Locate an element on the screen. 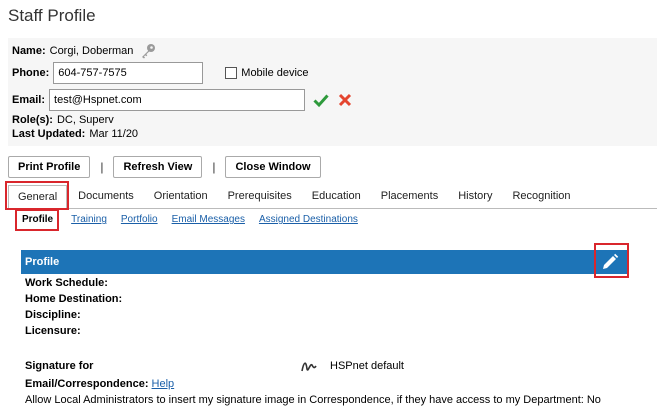 Image resolution: width=657 pixels, height=416 pixels. home-destination-label: Home Destination: is located at coordinates (74, 299).